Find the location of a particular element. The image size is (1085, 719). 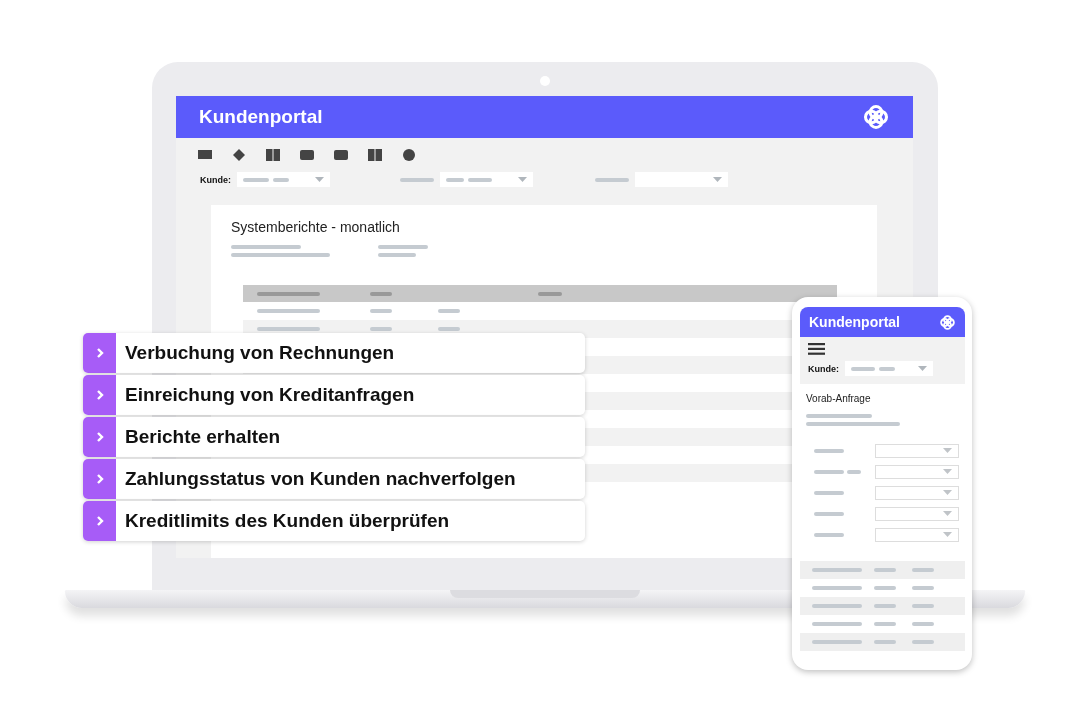

circle-icon is located at coordinates (409, 155).